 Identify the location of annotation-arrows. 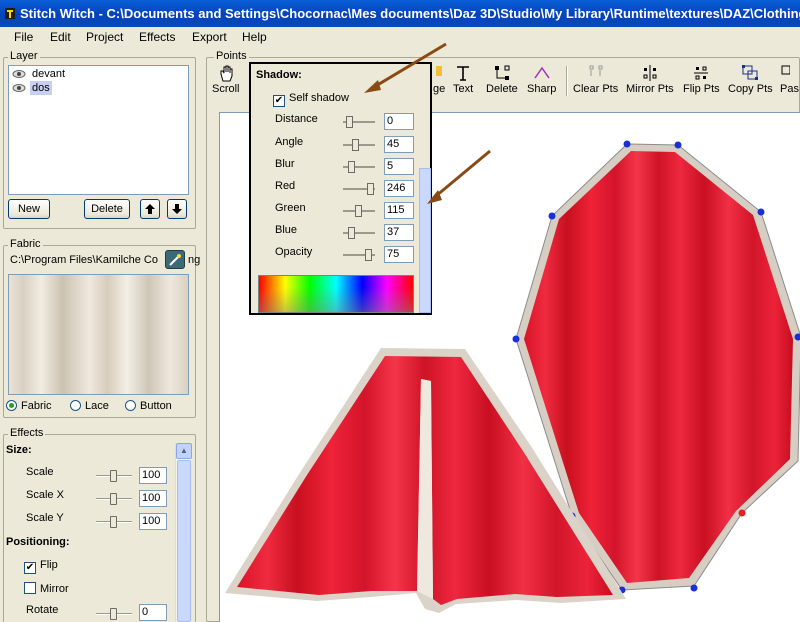
(427, 123).